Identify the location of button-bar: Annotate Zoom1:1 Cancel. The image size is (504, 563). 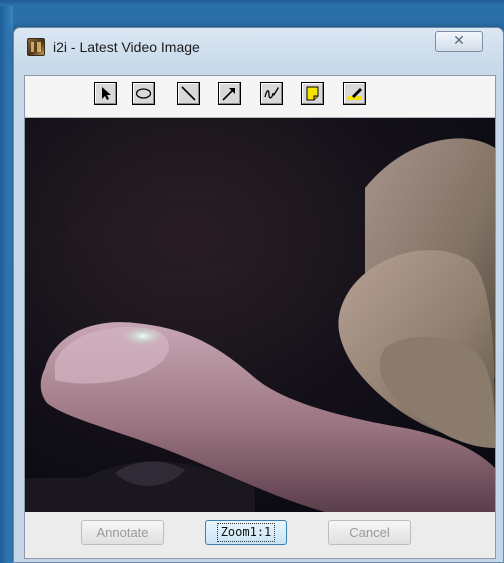
(260, 535).